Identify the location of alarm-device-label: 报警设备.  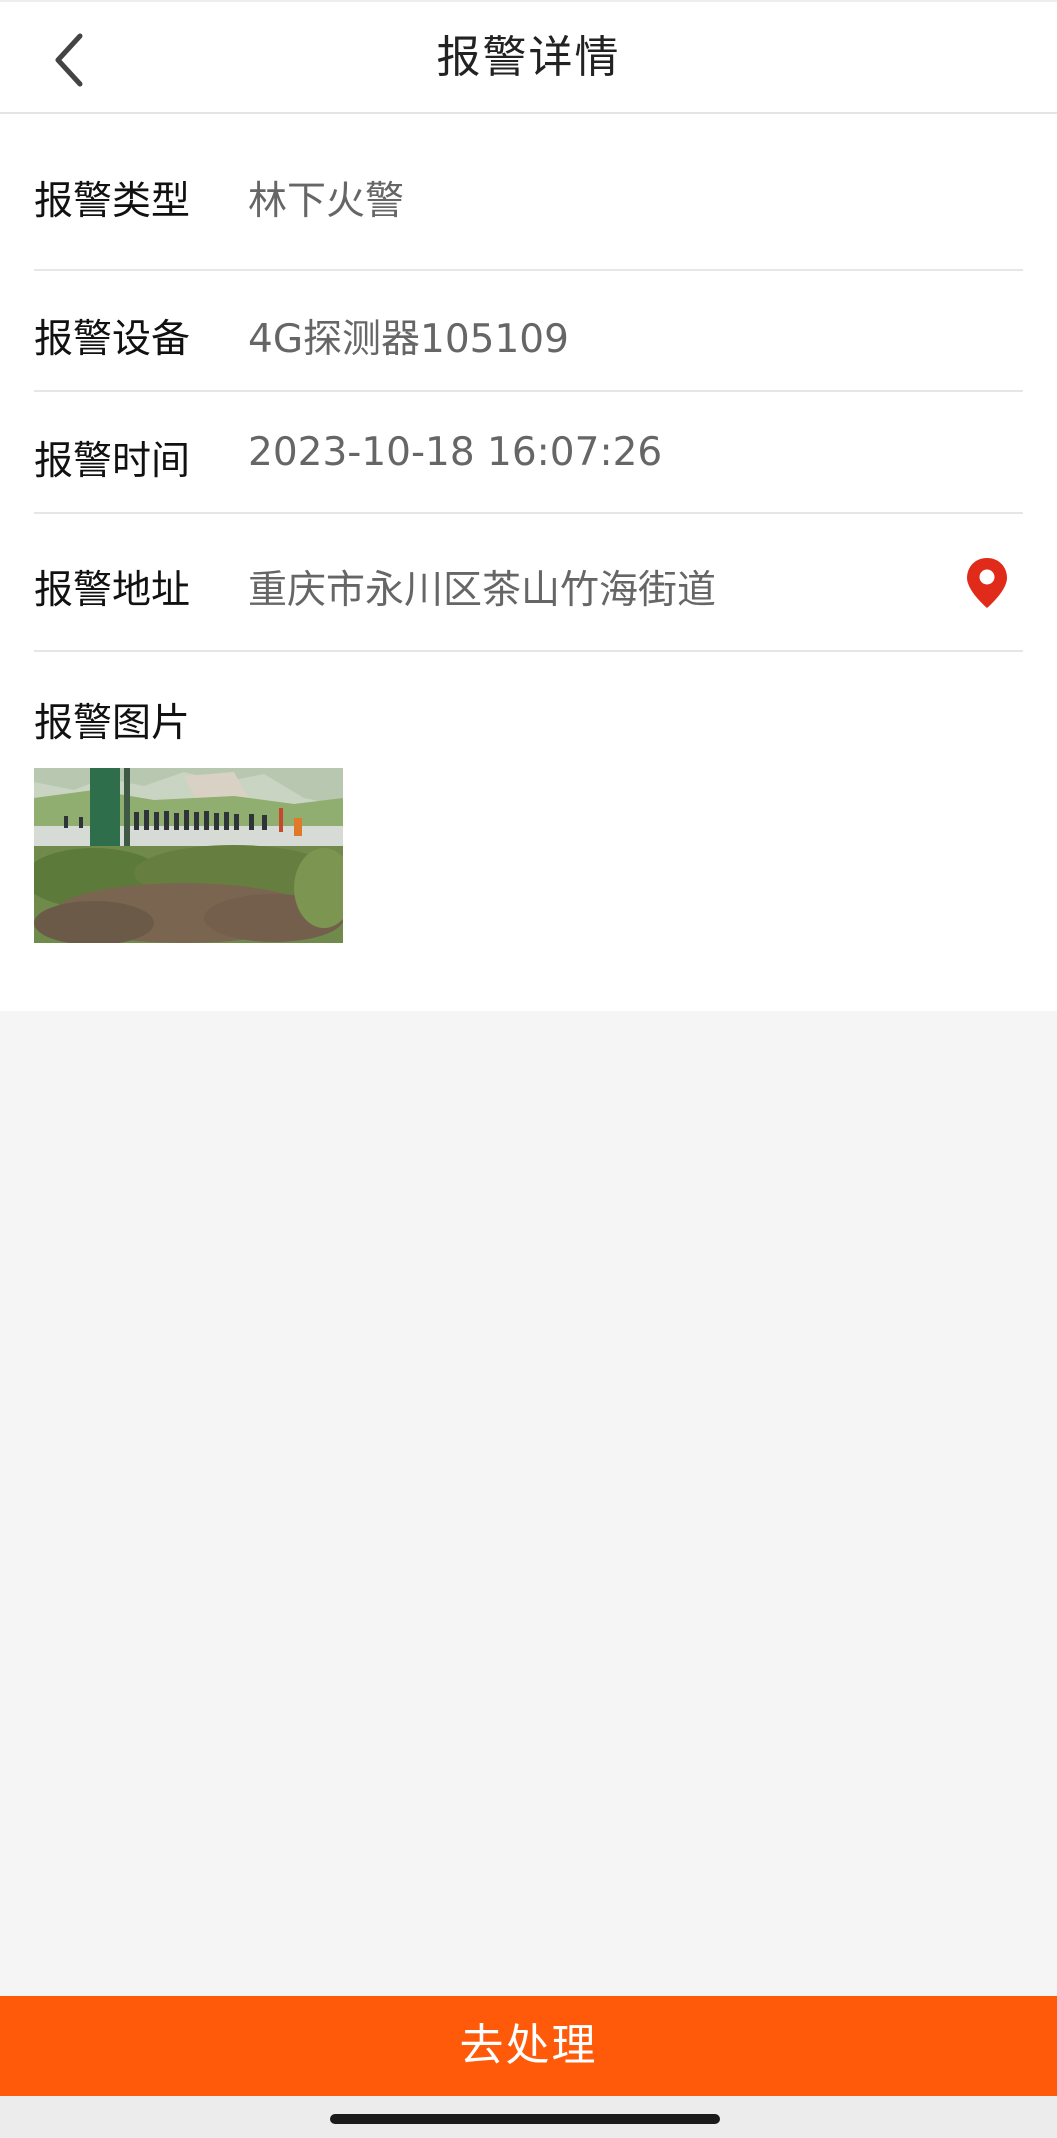
(112, 339).